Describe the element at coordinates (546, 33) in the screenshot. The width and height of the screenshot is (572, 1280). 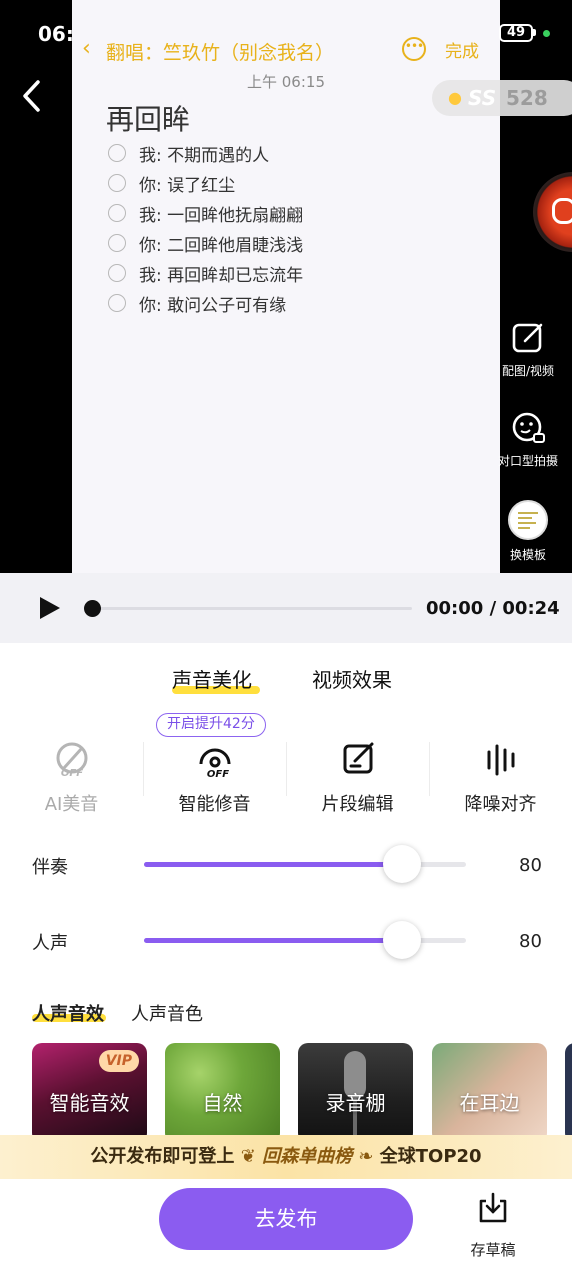
I see `status-indicator-dot` at that location.